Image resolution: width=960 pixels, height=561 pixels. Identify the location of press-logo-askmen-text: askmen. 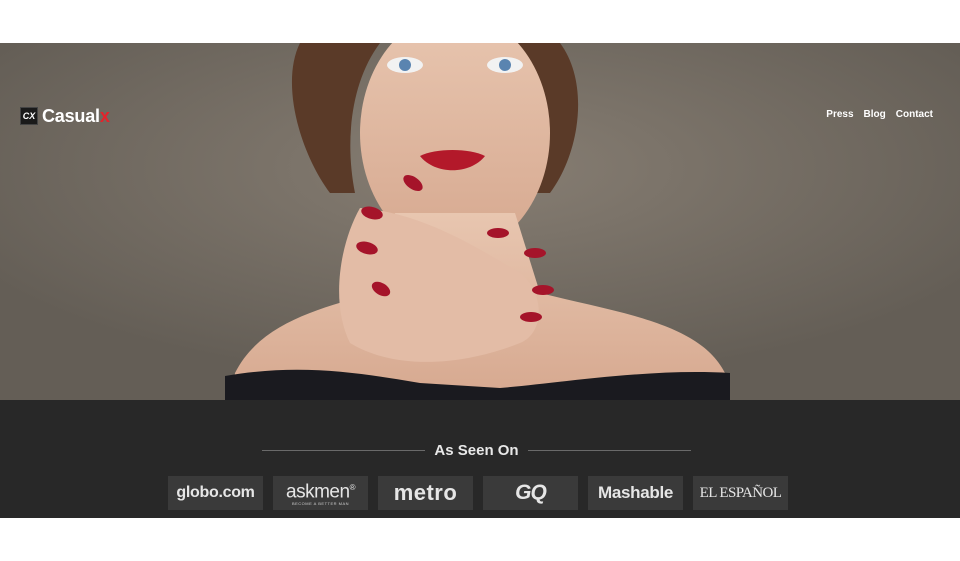
(318, 492).